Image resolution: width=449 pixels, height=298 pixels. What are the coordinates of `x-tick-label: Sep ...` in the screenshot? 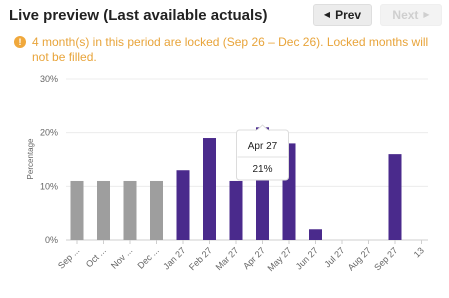 It's located at (68, 257).